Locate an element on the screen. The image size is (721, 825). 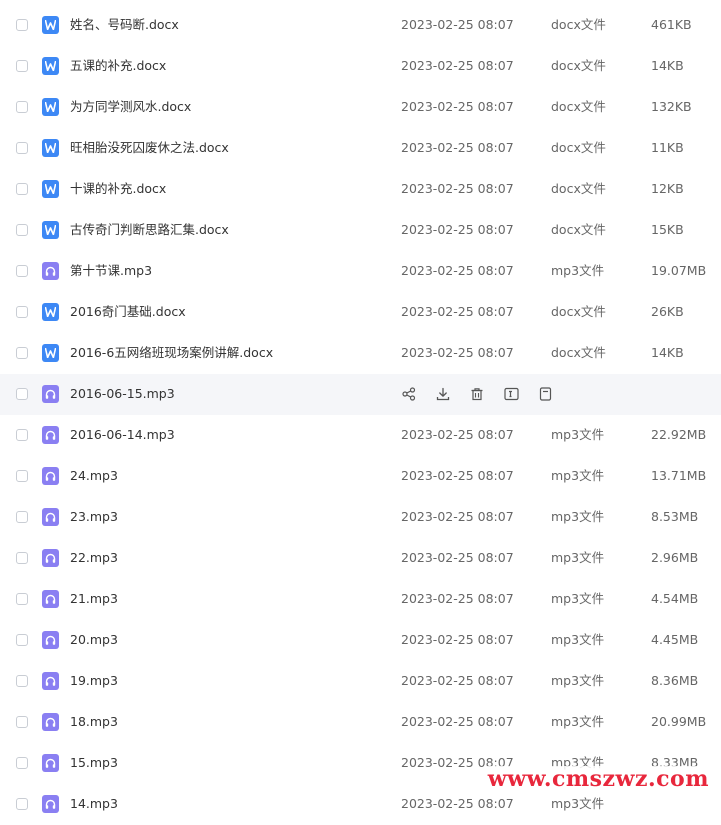
file-row: 2016奇门基础.docx2023-02-25 08:07docx文件26KB is located at coordinates (360, 312).